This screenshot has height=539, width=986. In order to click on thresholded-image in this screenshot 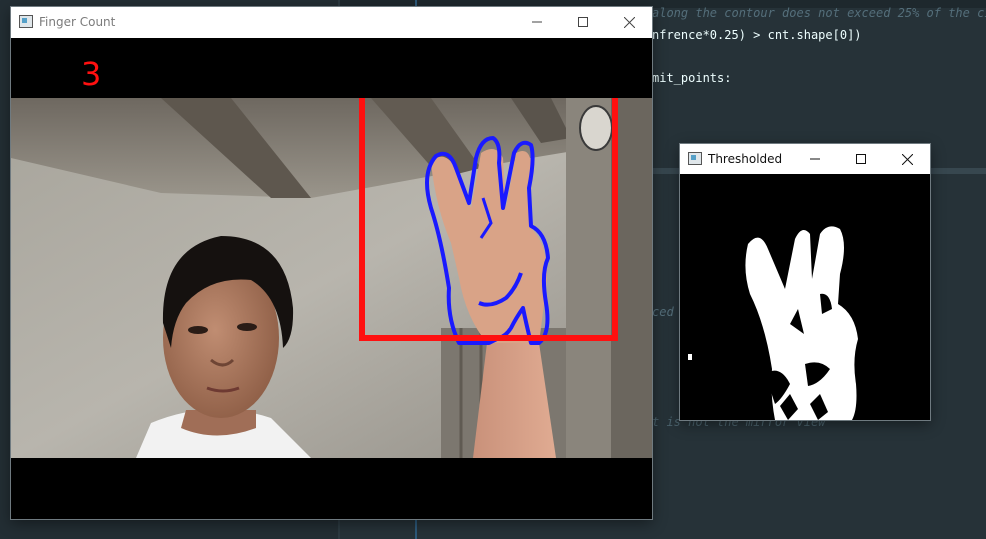, I will do `click(805, 297)`.